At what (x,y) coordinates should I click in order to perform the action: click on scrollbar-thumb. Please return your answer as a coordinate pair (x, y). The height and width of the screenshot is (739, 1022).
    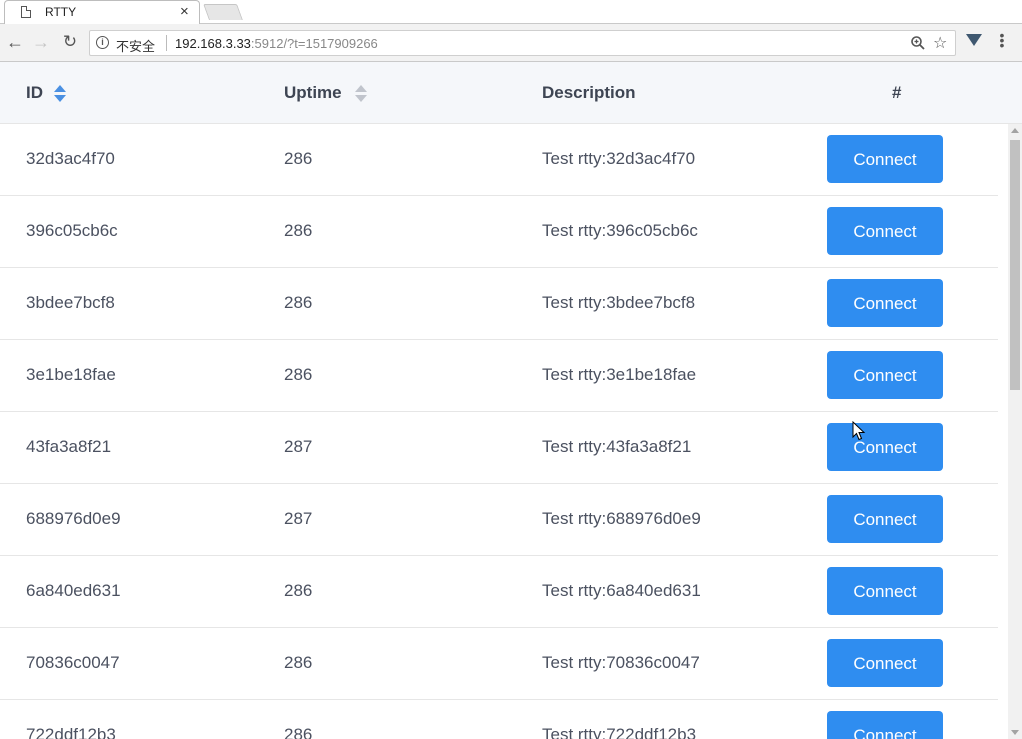
    Looking at the image, I should click on (1015, 265).